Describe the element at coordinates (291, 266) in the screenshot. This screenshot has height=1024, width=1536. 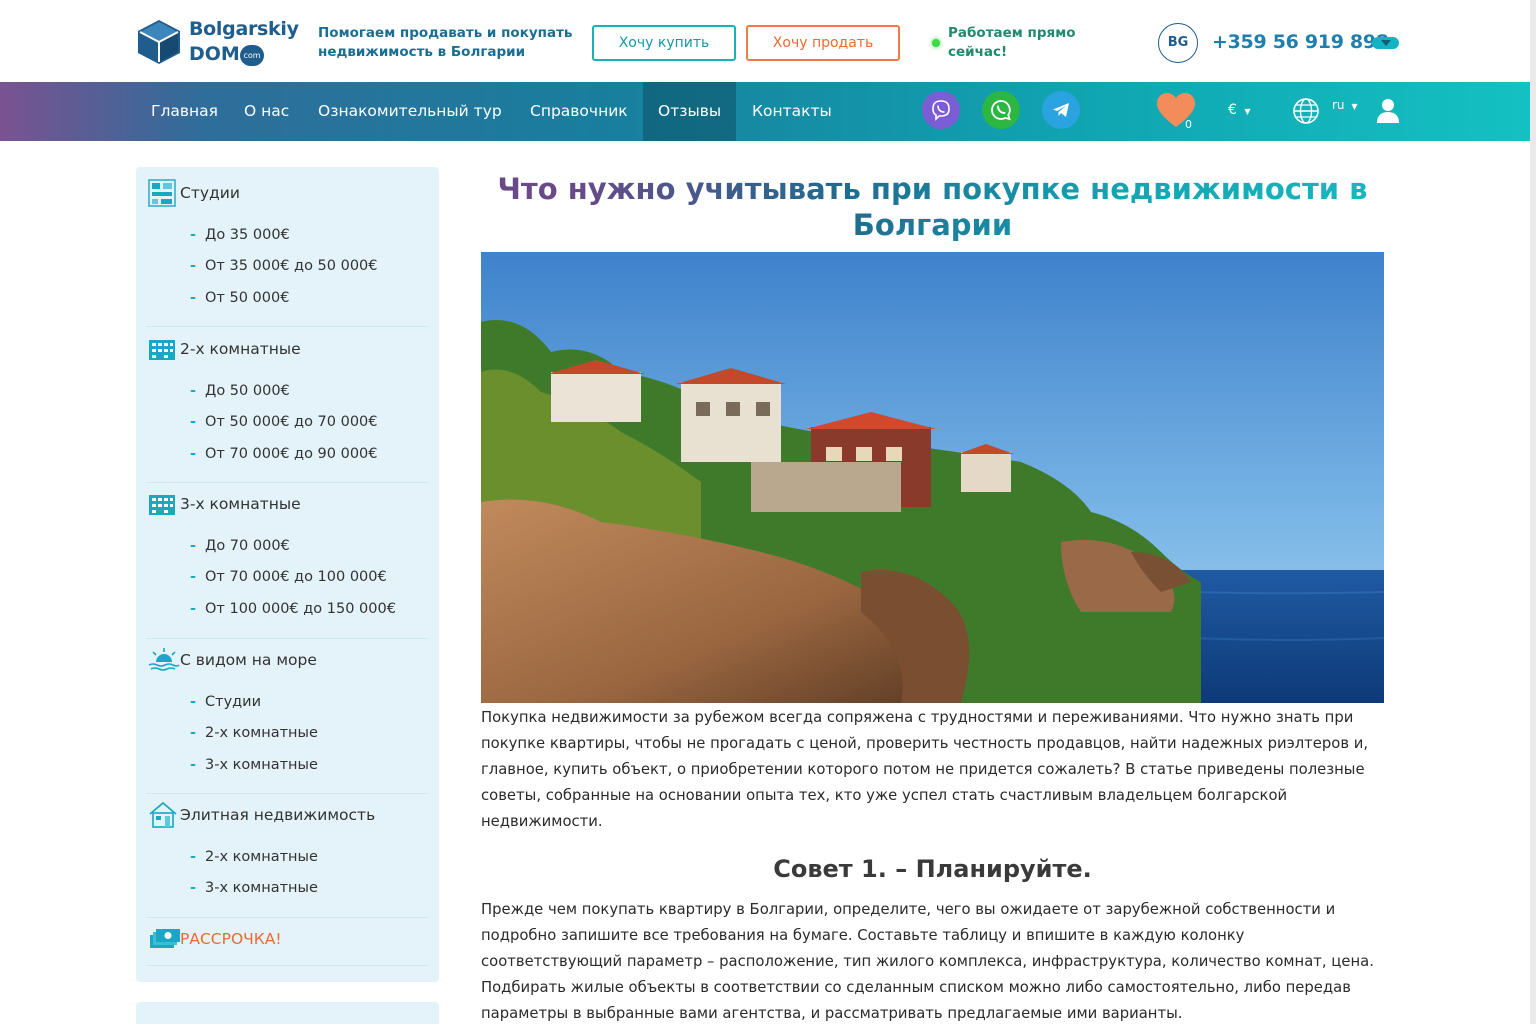
I see `filter-label: От 35 000€ до 50 000€` at that location.